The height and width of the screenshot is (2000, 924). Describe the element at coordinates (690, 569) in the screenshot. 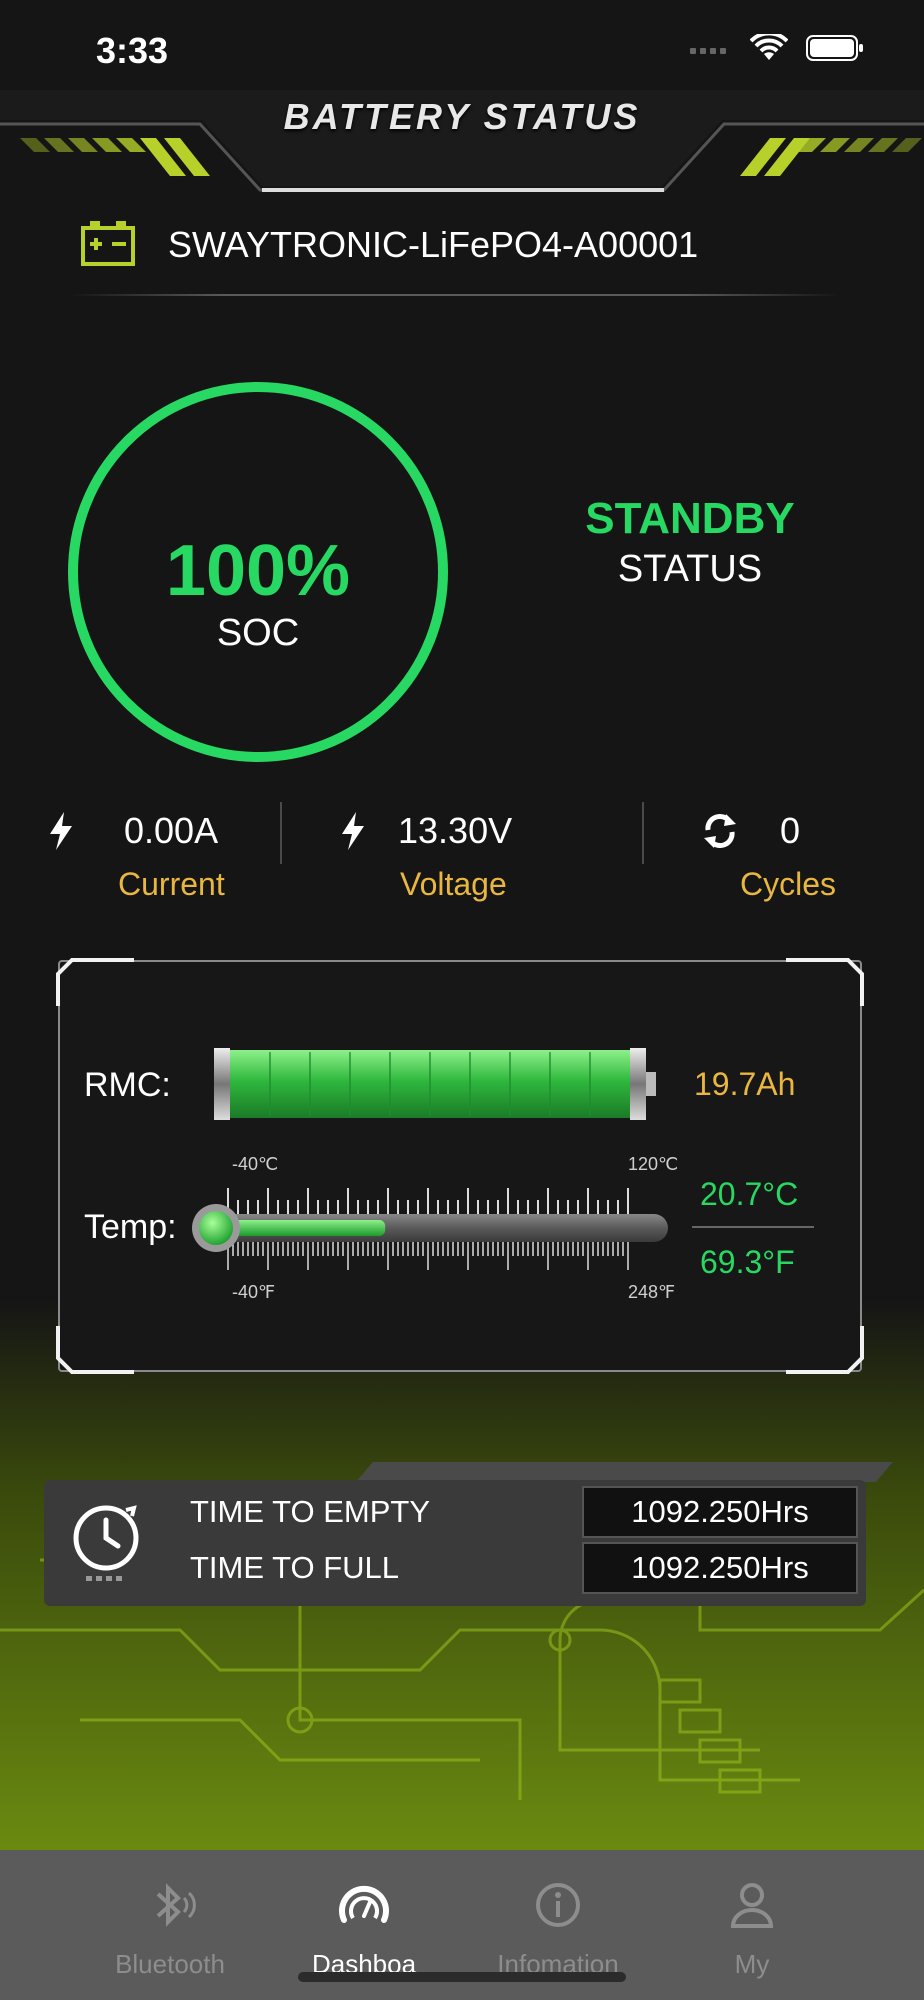

I see `status-label: STATUS` at that location.